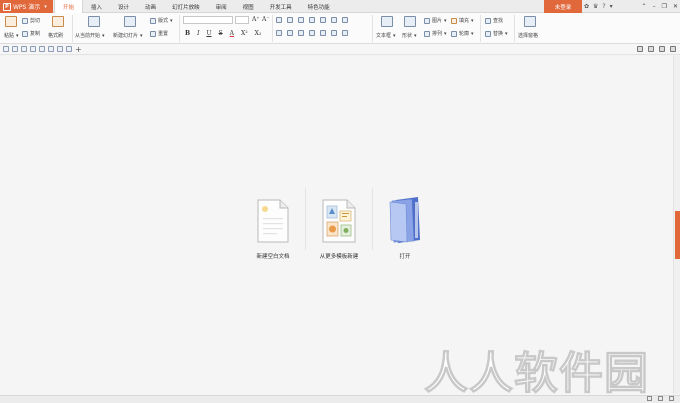 The height and width of the screenshot is (403, 680). Describe the element at coordinates (69, 7) in the screenshot. I see `tab-home: 开始` at that location.